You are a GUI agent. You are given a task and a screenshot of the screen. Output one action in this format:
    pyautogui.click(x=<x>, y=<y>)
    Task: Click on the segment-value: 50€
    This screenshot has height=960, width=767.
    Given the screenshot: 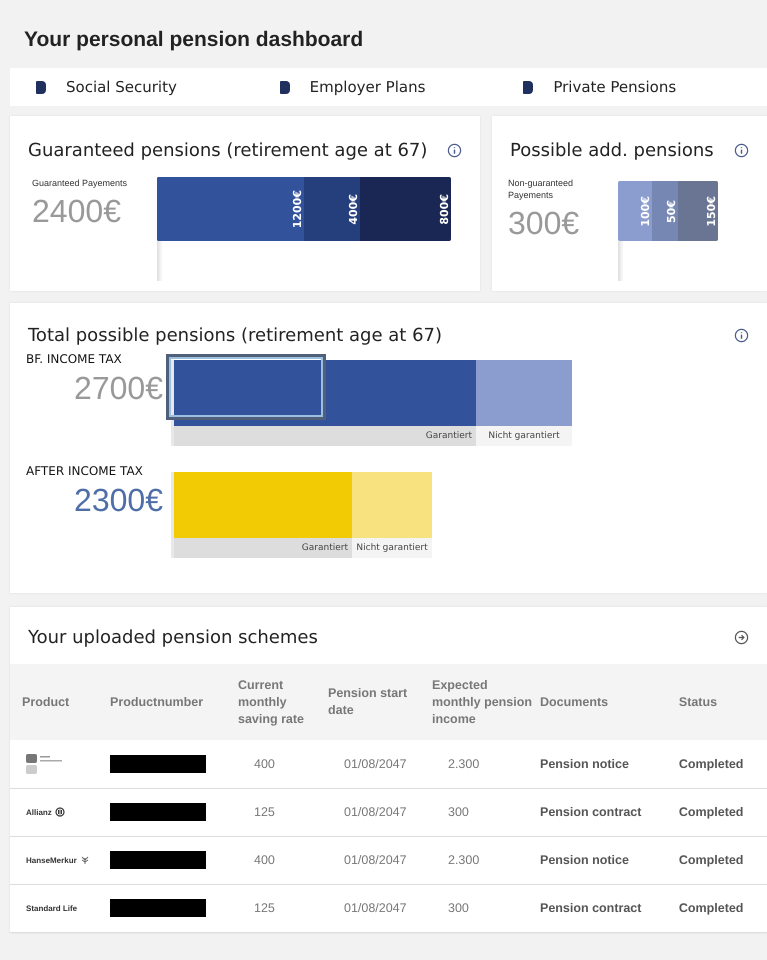 What is the action you would take?
    pyautogui.click(x=671, y=211)
    